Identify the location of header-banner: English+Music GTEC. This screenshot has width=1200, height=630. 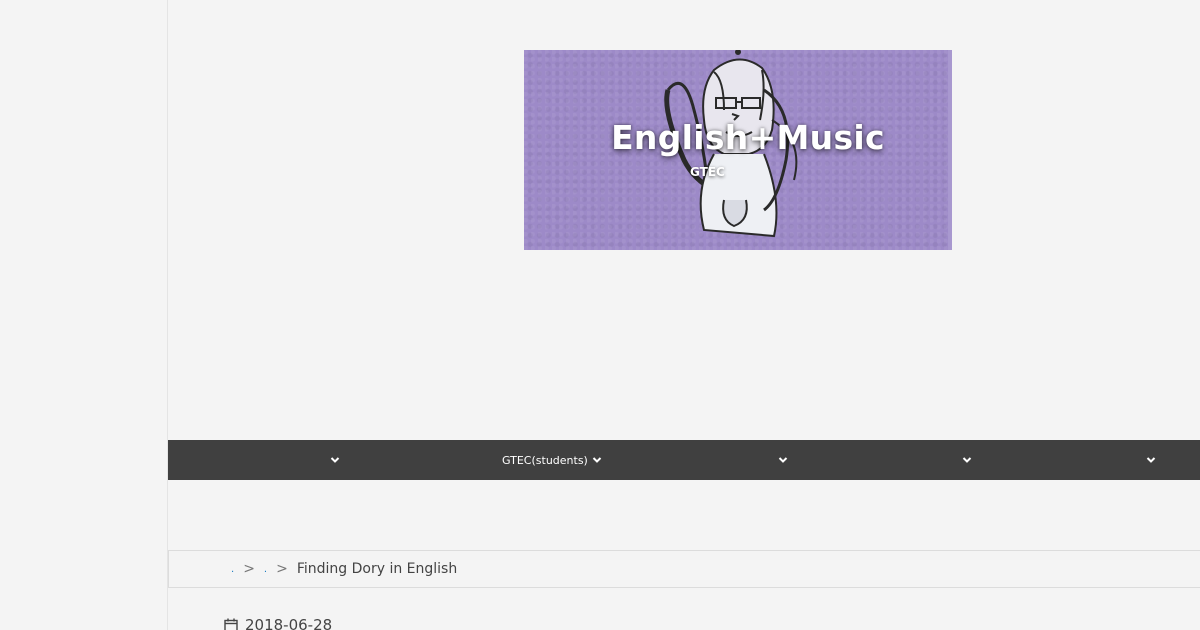
(738, 150).